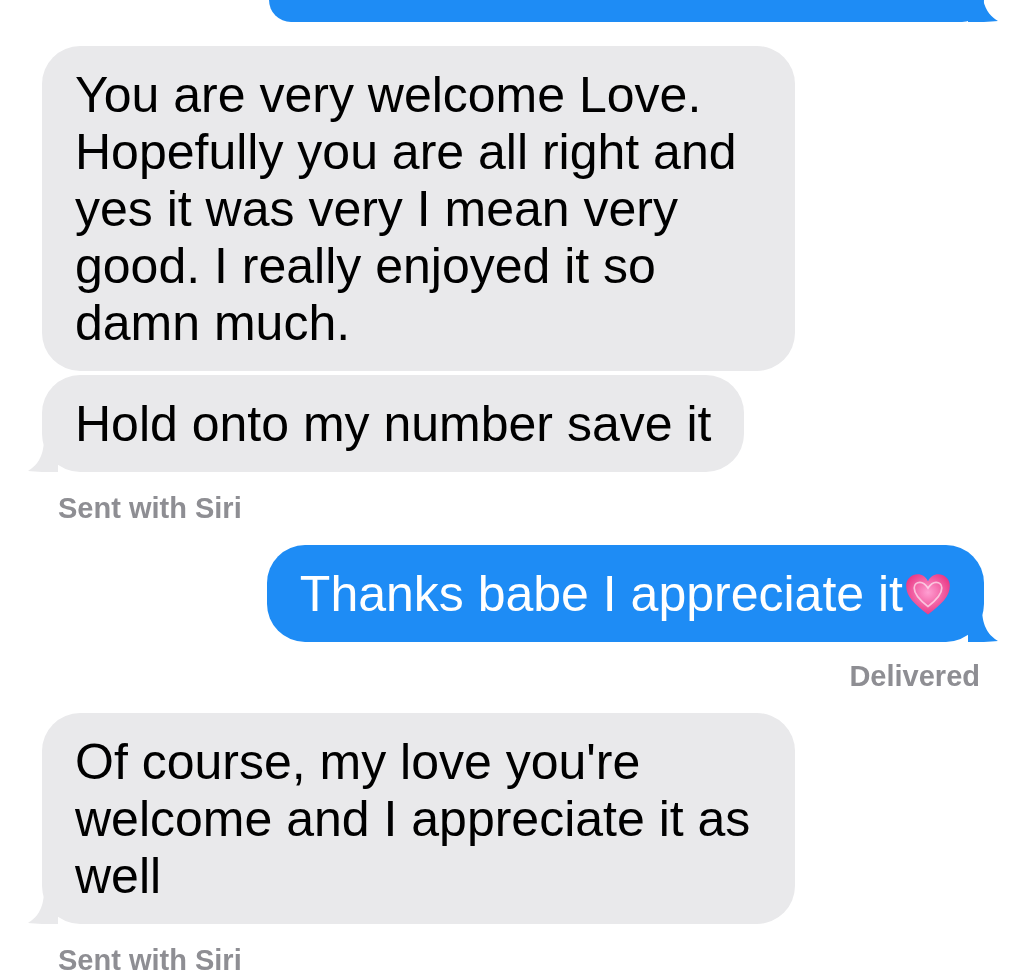 Image resolution: width=1024 pixels, height=972 pixels. I want to click on message-text: Hold onto my number save it, so click(393, 424).